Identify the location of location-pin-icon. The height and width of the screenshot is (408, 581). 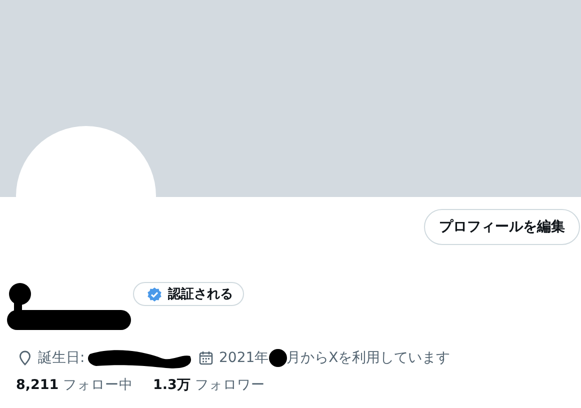
(25, 358).